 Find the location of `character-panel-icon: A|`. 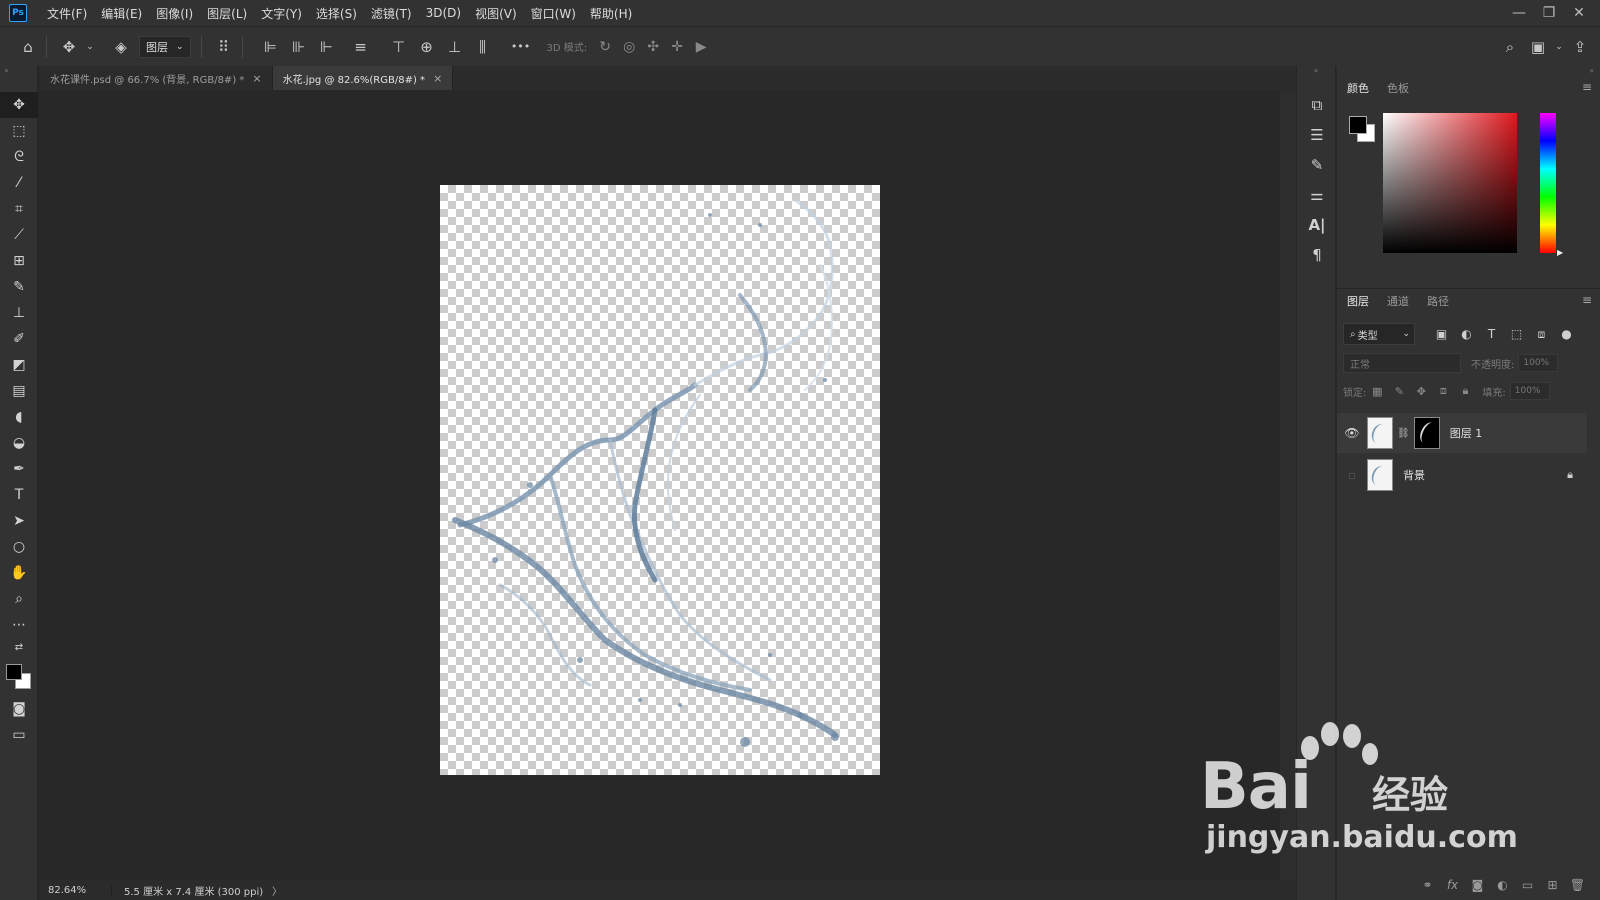

character-panel-icon: A| is located at coordinates (1317, 225).